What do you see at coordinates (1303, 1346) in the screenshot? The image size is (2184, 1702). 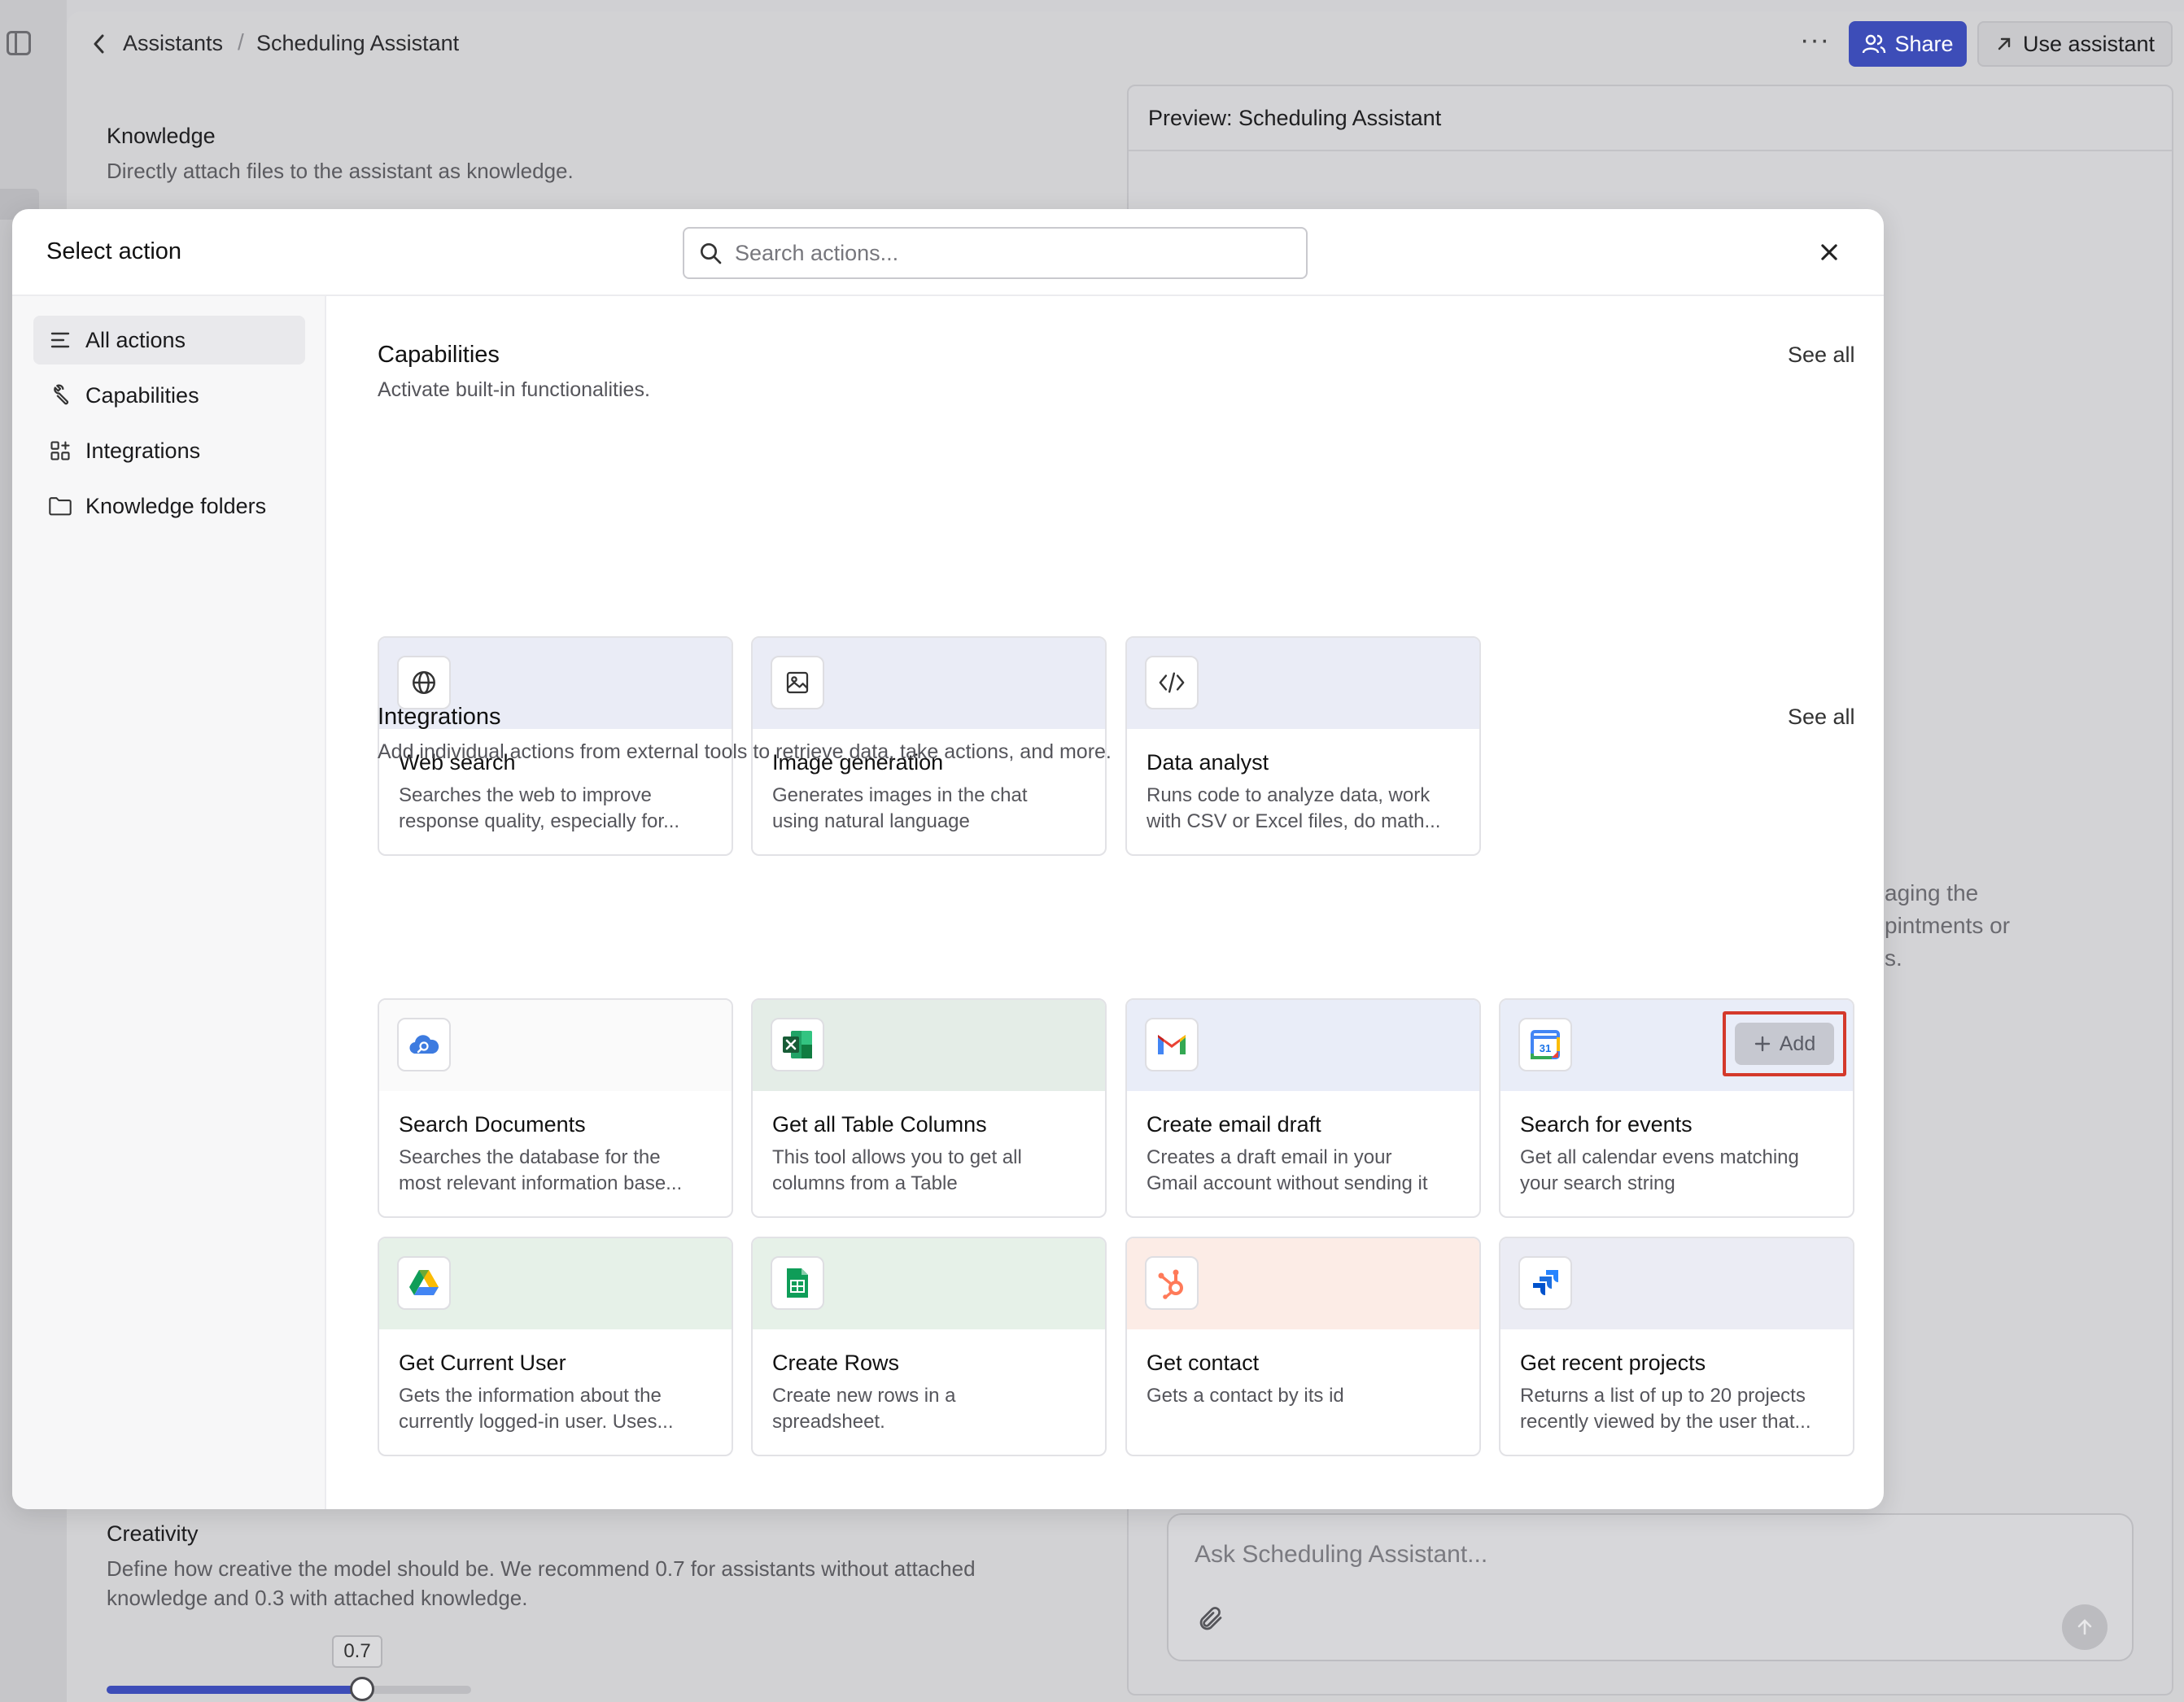 I see `integration-card-get-contact: Get contact Gets a contact by its id` at bounding box center [1303, 1346].